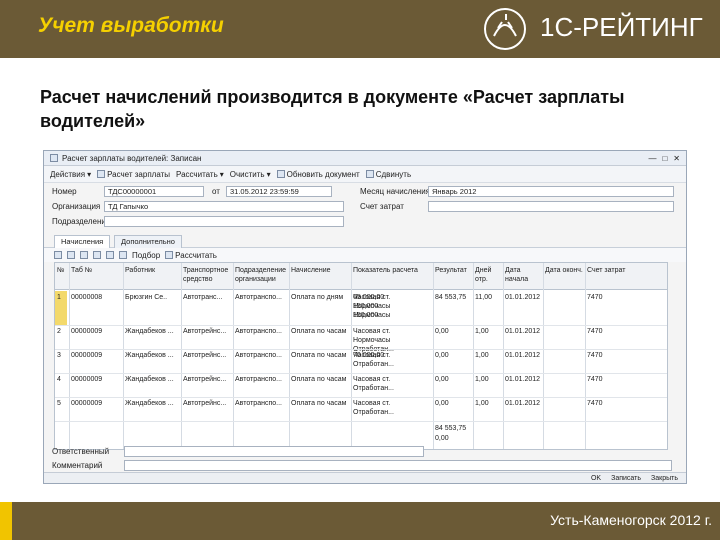  I want to click on calc-menu: Расчет зарплаты, so click(133, 174).